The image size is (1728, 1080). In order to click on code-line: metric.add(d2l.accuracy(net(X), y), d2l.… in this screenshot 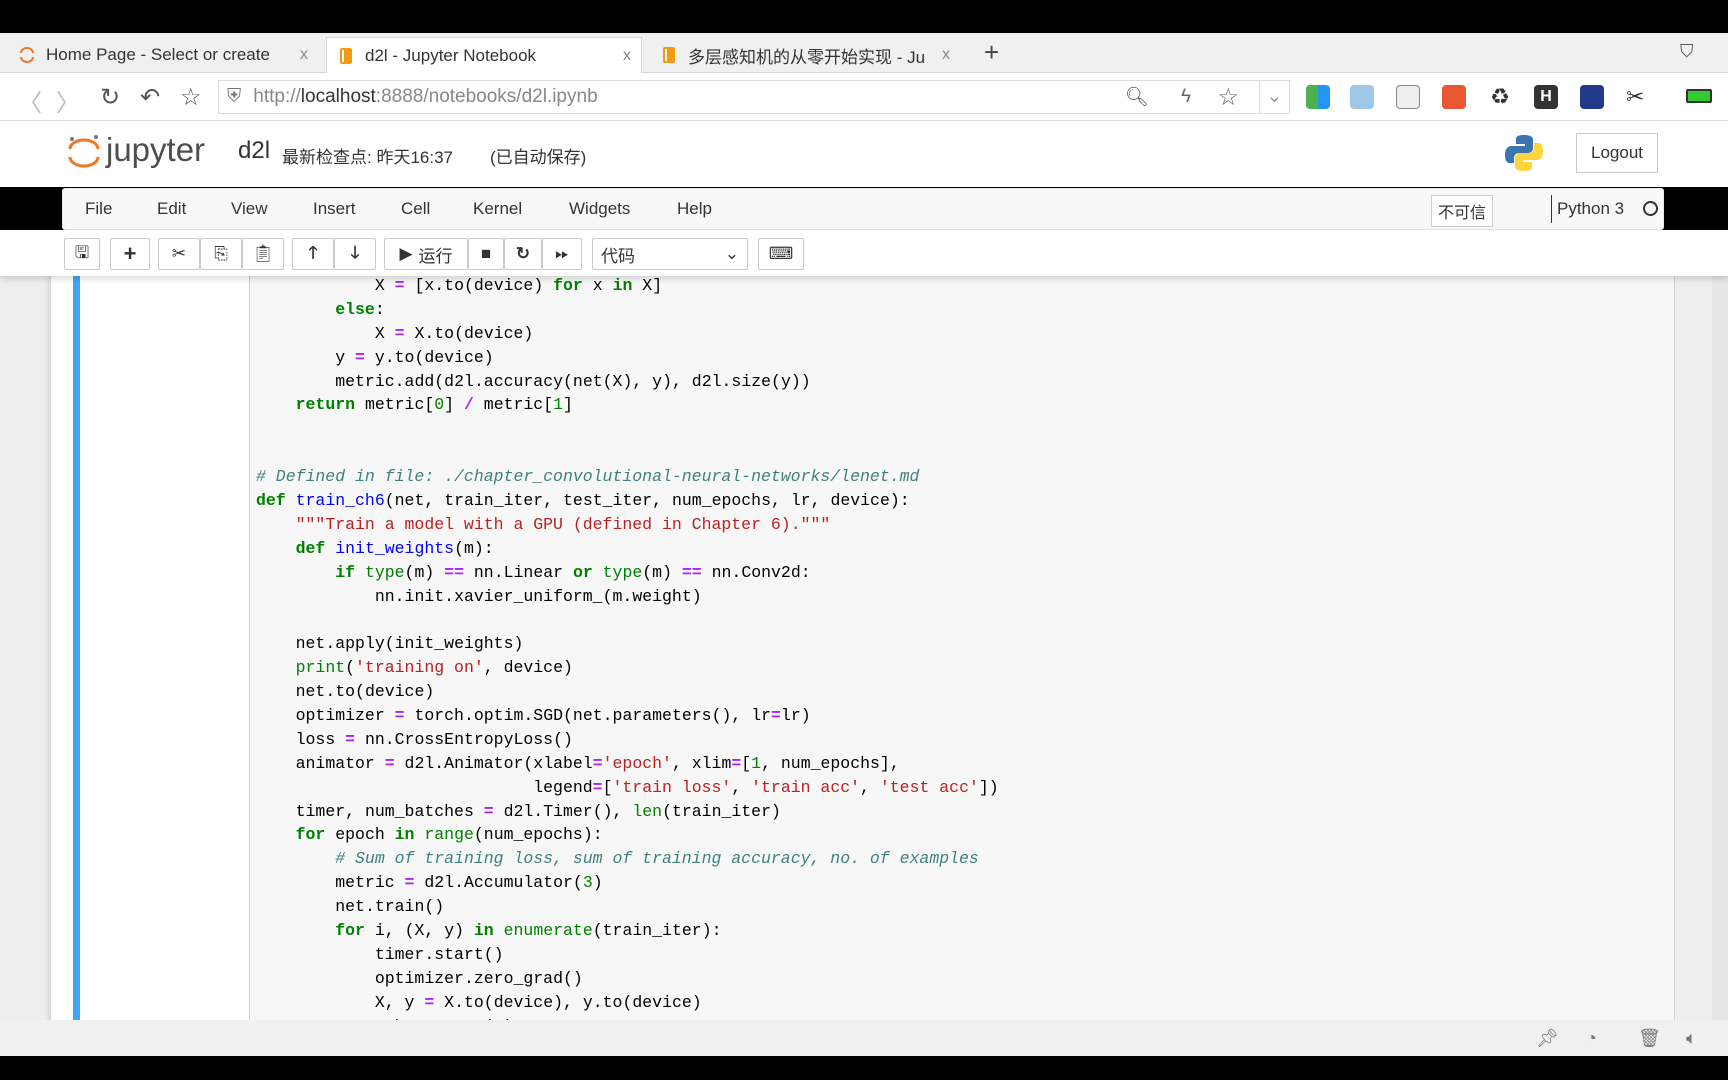, I will do `click(573, 381)`.